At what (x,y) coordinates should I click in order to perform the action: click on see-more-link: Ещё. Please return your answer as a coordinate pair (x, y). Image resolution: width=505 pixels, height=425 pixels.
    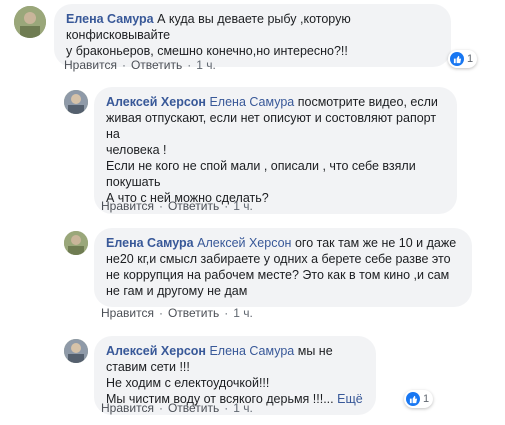
    Looking at the image, I should click on (350, 399).